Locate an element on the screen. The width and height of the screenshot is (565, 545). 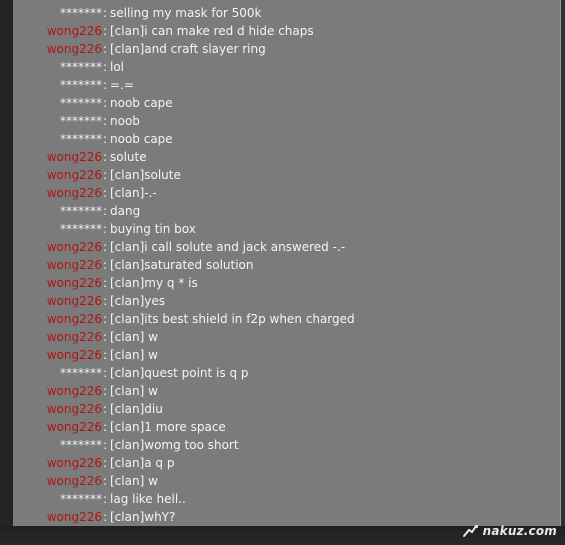
message-text: dang is located at coordinates (125, 211).